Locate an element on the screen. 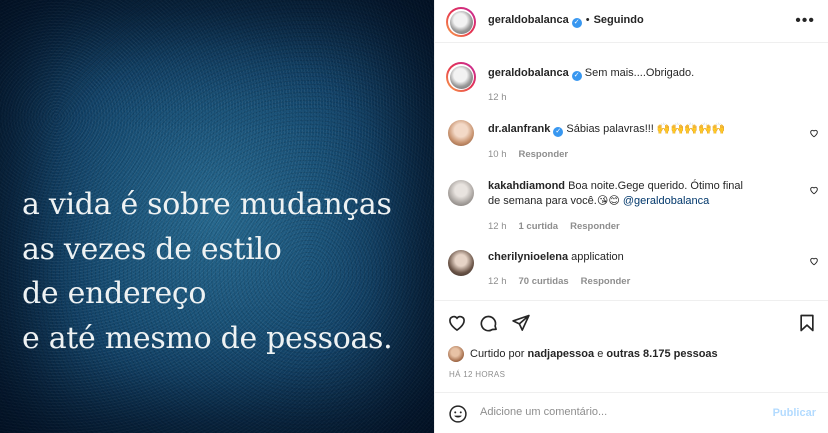 Image resolution: width=828 pixels, height=433 pixels. comment-meta: 10 h Responder is located at coordinates (534, 154).